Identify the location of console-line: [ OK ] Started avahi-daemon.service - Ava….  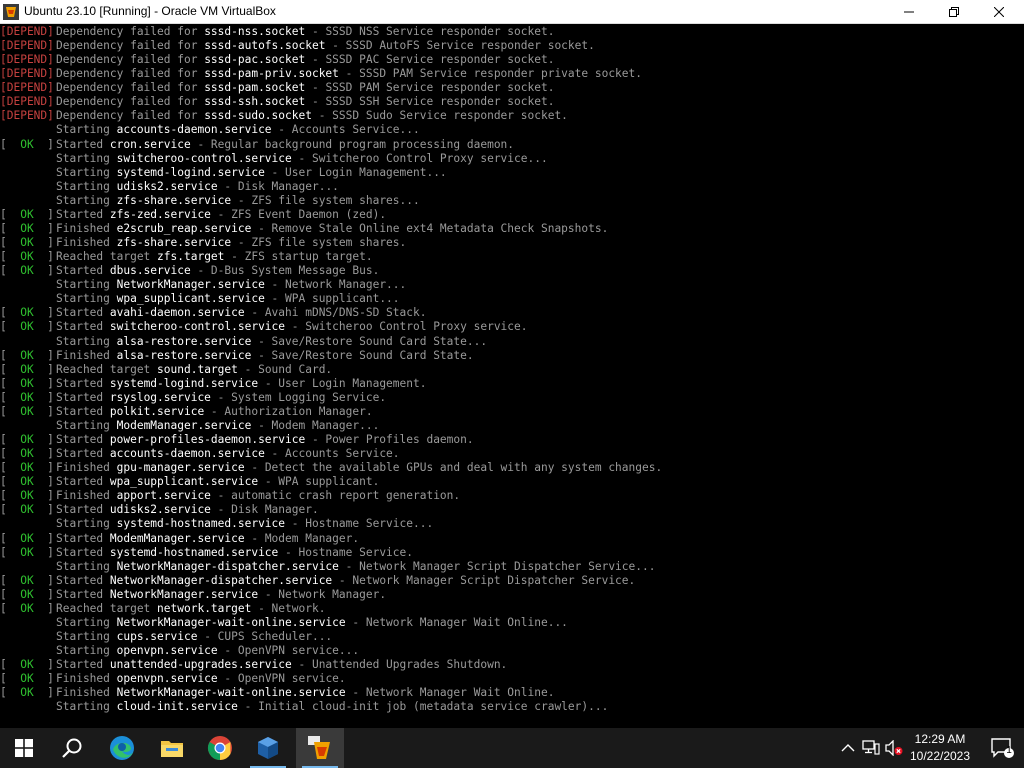
(213, 313).